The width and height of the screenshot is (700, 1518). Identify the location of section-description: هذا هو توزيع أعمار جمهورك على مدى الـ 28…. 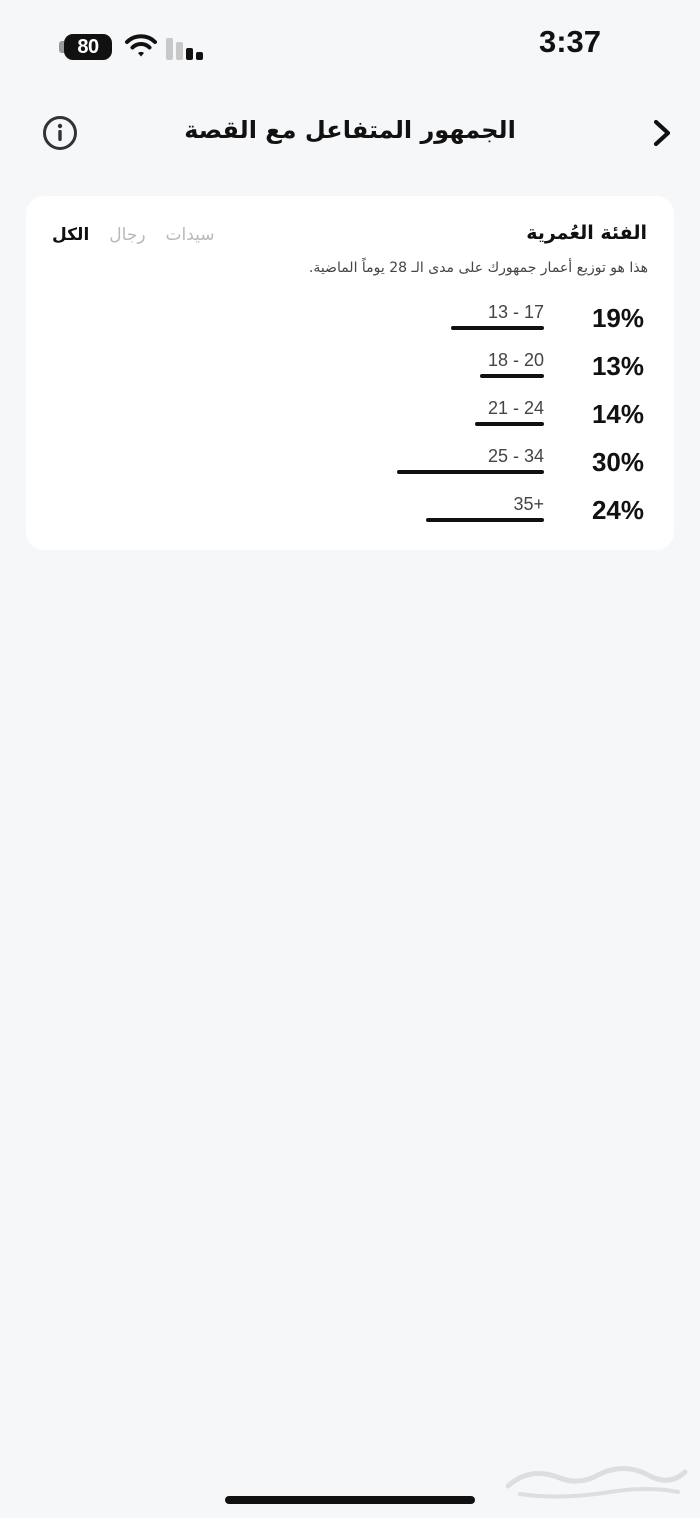
(478, 268).